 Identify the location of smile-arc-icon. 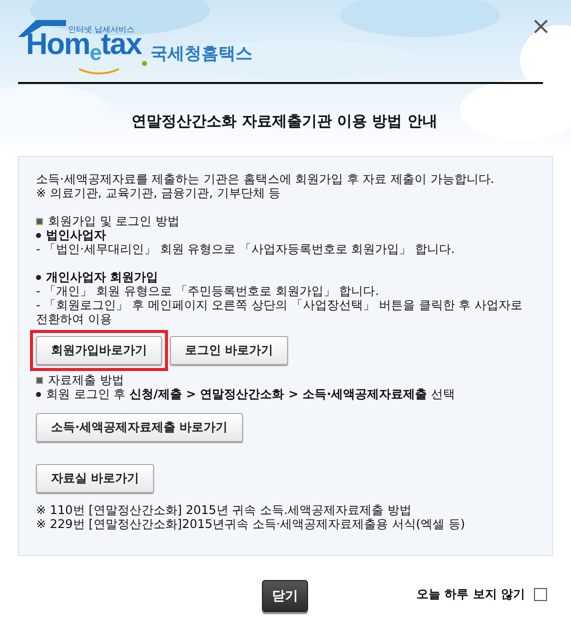
(99, 72).